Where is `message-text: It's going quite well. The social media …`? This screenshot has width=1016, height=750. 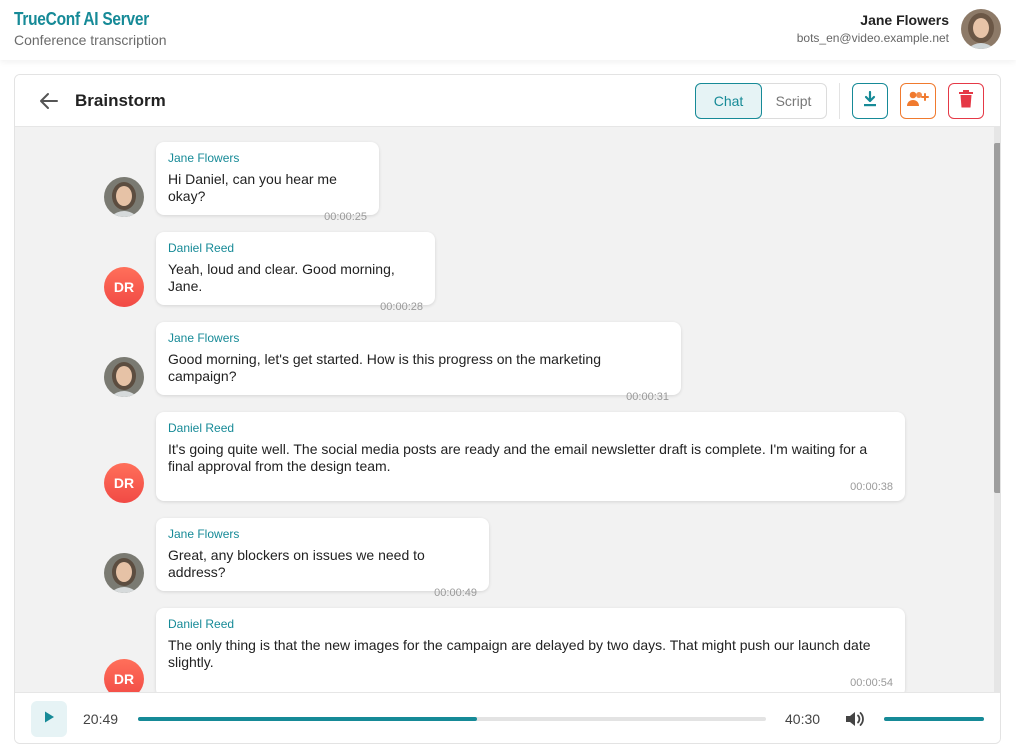 message-text: It's going quite well. The social media … is located at coordinates (518, 457).